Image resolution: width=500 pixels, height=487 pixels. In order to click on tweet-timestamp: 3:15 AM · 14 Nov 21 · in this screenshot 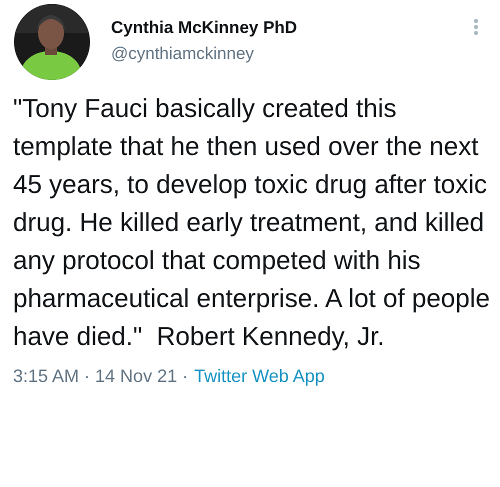, I will do `click(100, 376)`.